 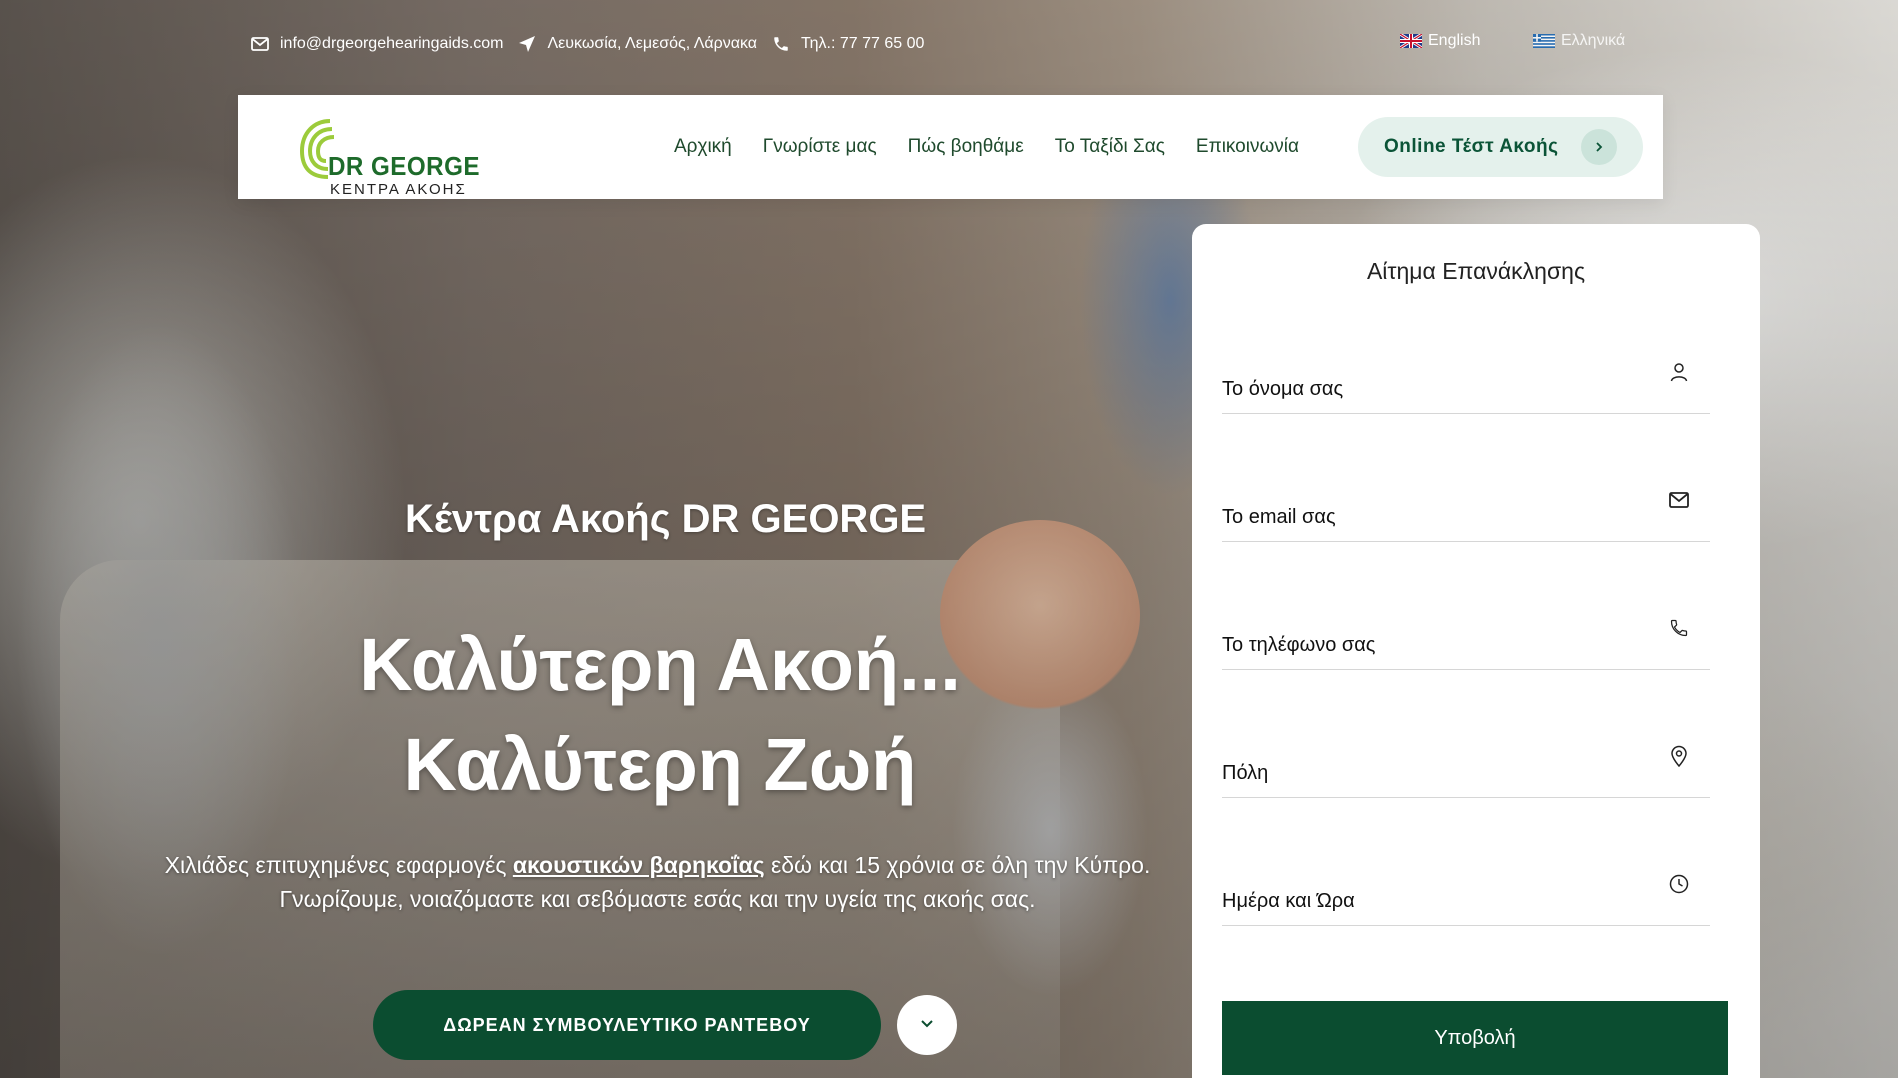 I want to click on greek-flag-icon, so click(x=1544, y=41).